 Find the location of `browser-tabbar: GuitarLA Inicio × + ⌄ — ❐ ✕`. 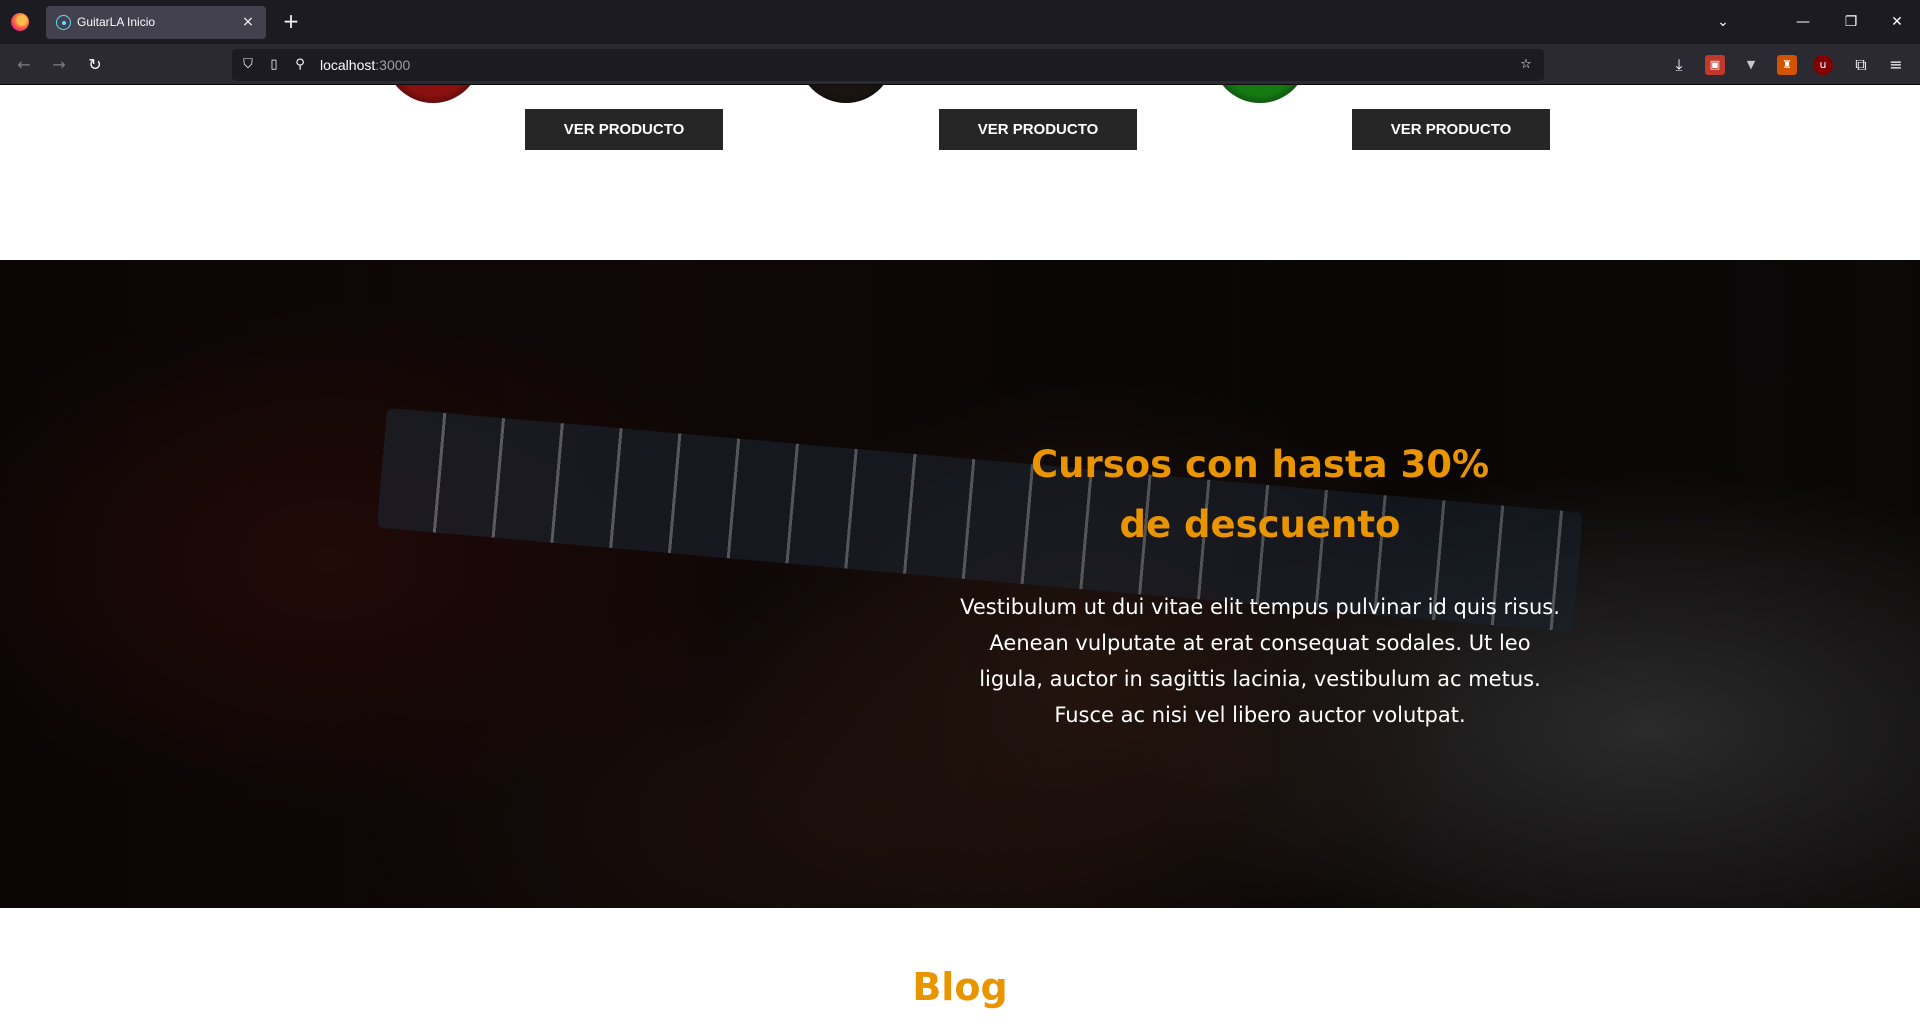

browser-tabbar: GuitarLA Inicio × + ⌄ — ❐ ✕ is located at coordinates (960, 22).